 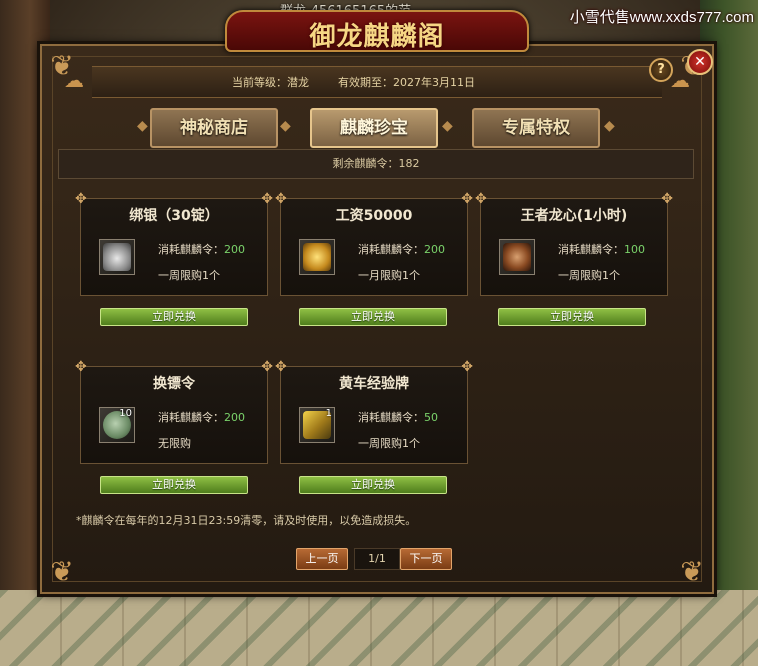 What do you see at coordinates (125, 413) in the screenshot?
I see `item-quantity: 10` at bounding box center [125, 413].